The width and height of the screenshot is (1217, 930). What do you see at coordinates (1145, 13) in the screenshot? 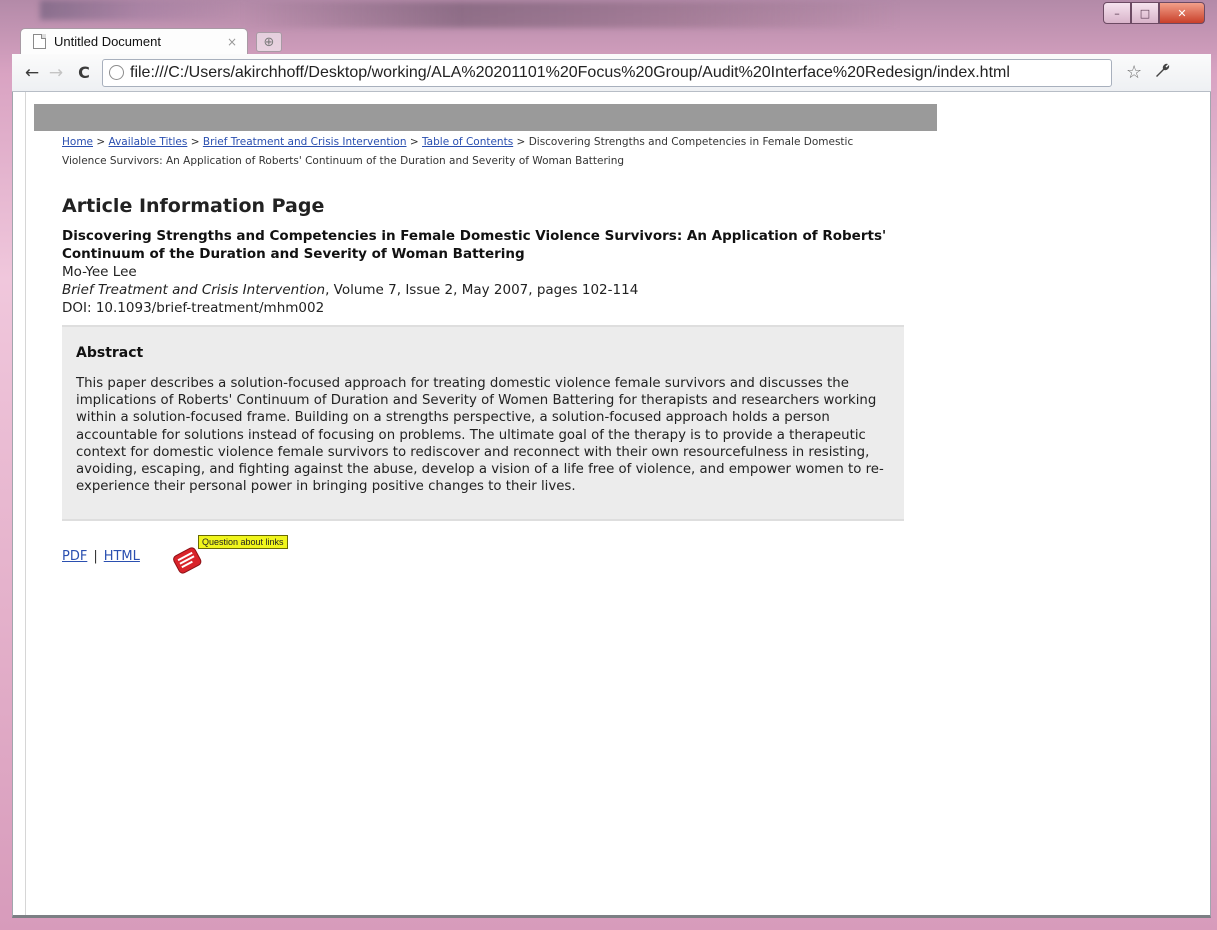
I see `maximize-button: □` at bounding box center [1145, 13].